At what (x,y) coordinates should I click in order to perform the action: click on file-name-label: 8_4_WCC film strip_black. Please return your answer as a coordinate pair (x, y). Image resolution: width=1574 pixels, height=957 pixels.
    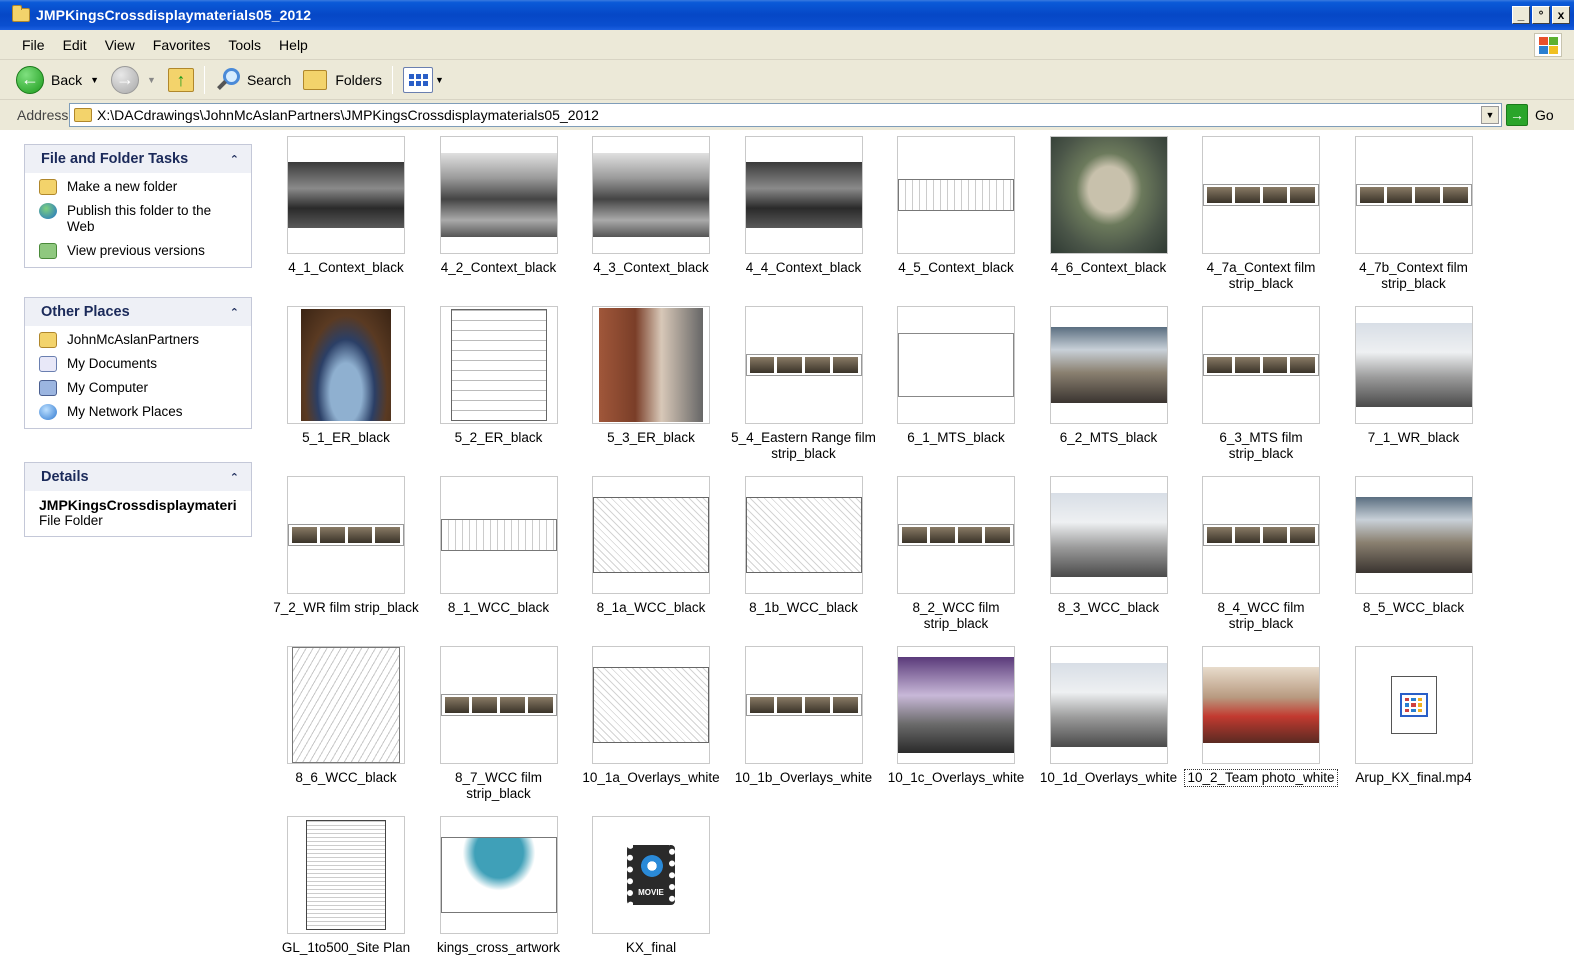
    Looking at the image, I should click on (1261, 616).